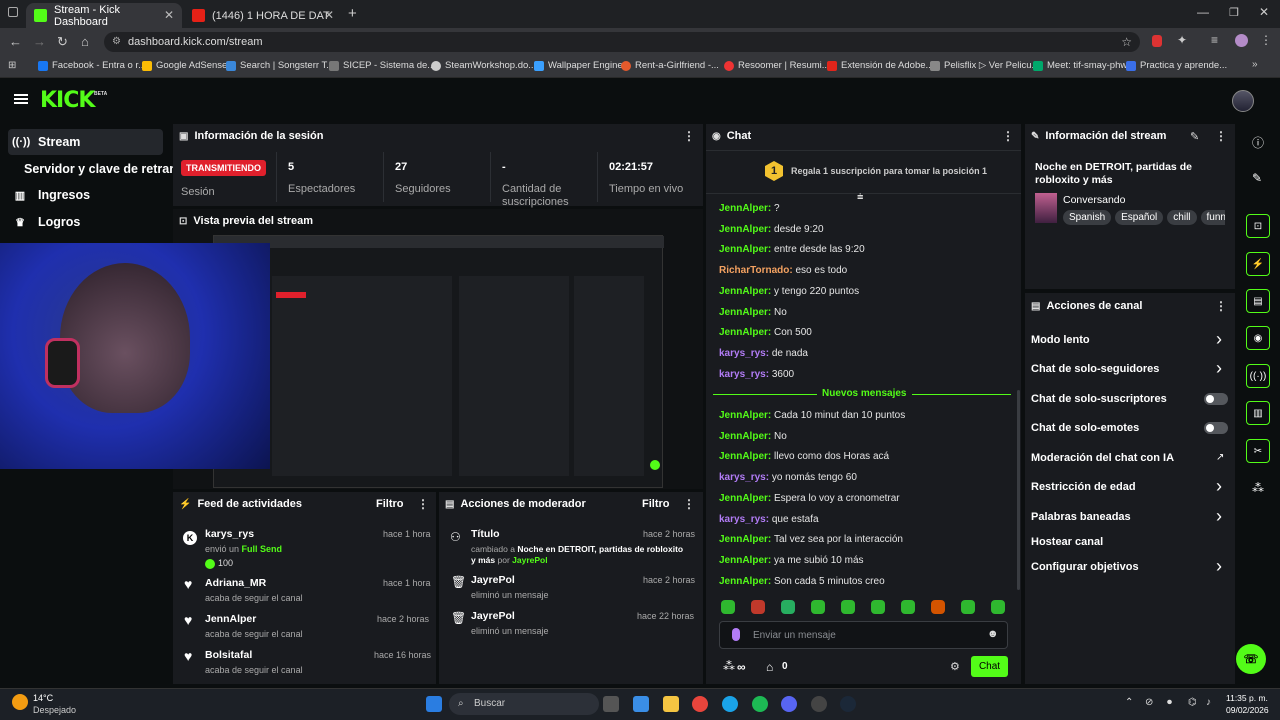 The height and width of the screenshot is (720, 1280). I want to click on extension-icon, so click(1157, 41).